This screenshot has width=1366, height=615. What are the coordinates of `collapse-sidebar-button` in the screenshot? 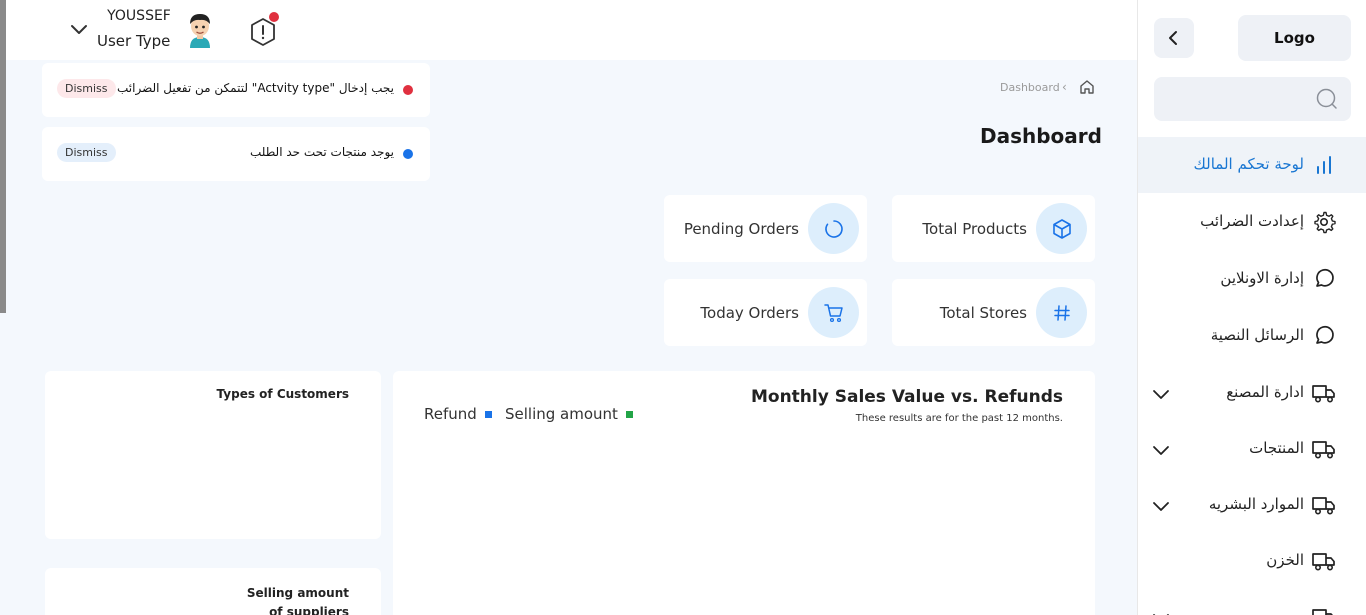 It's located at (1174, 38).